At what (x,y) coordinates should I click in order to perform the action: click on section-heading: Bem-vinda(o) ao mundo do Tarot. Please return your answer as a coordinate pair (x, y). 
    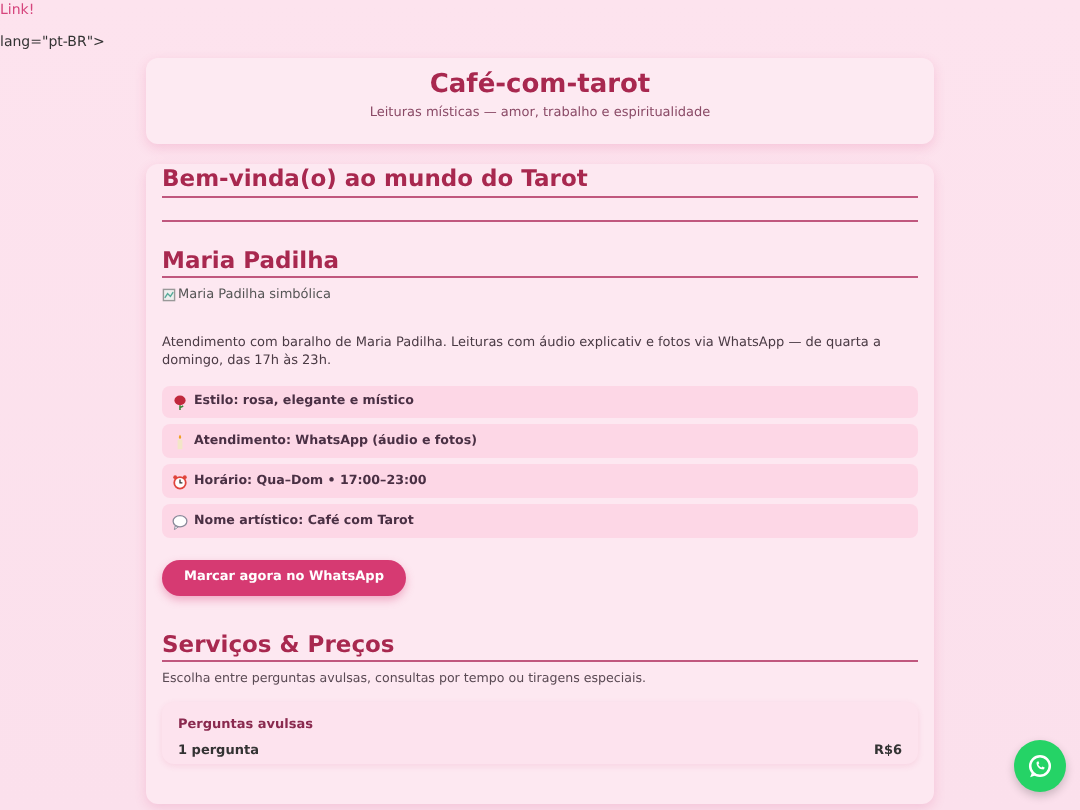
    Looking at the image, I should click on (375, 180).